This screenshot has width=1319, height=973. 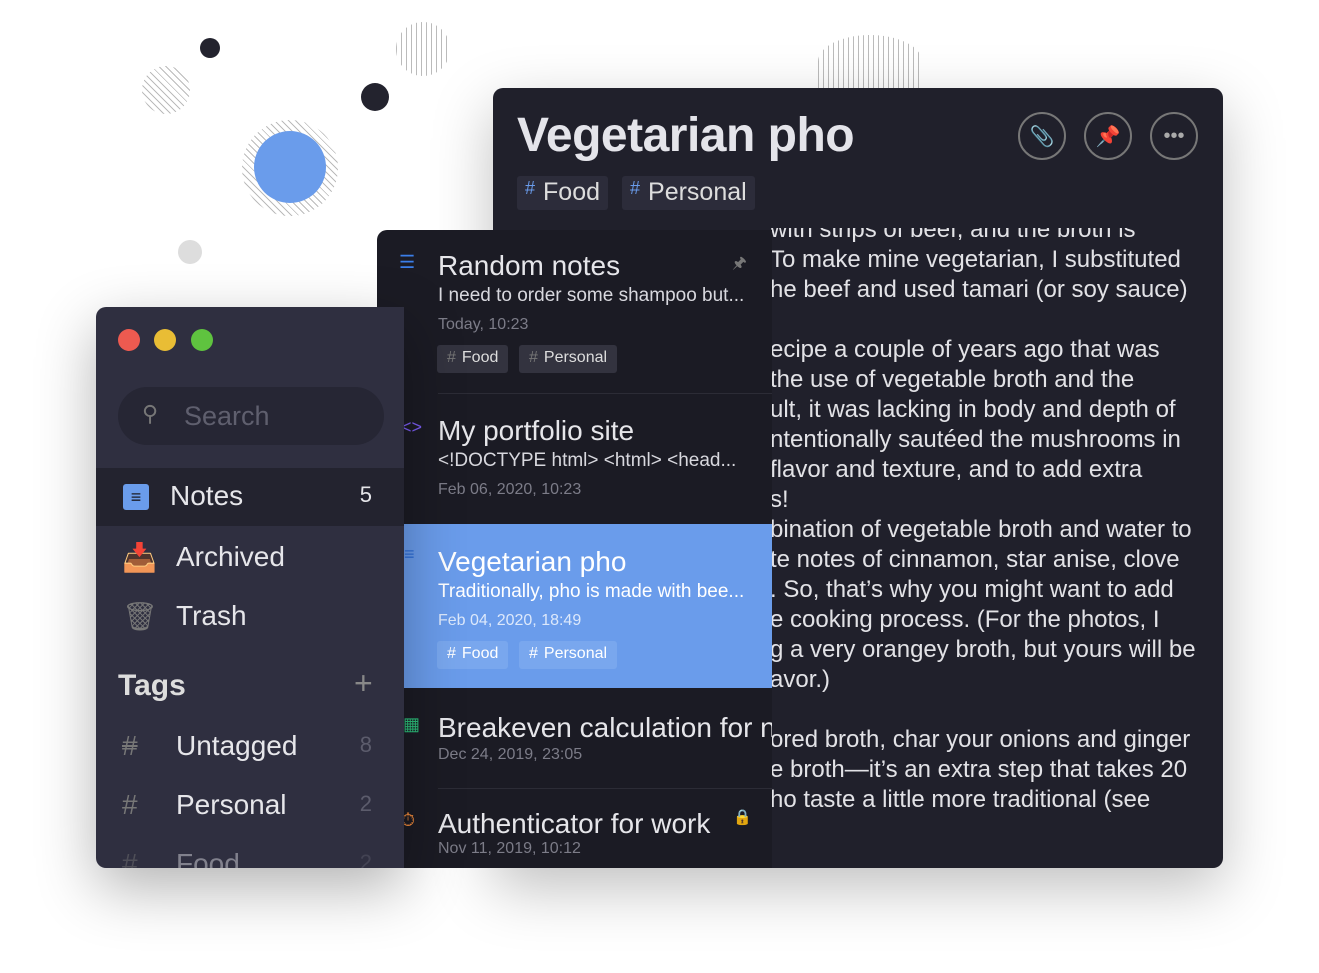 I want to click on sidebar-tag-untagged: # Untagged 8, so click(x=250, y=747).